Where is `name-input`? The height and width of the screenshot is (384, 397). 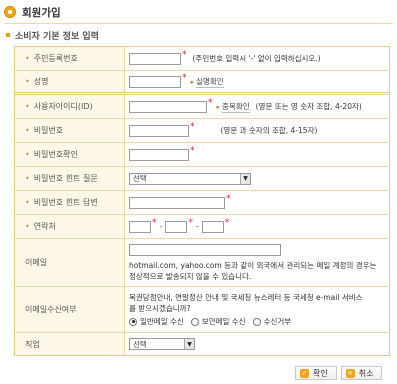 name-input is located at coordinates (155, 81).